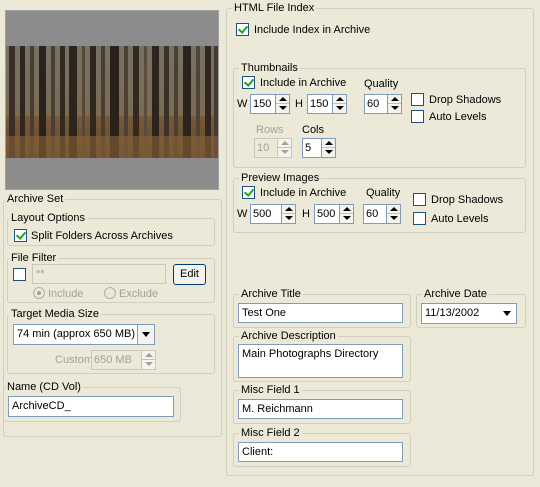  Describe the element at coordinates (269, 68) in the screenshot. I see `thumbnails-title: Thumbnails` at that location.